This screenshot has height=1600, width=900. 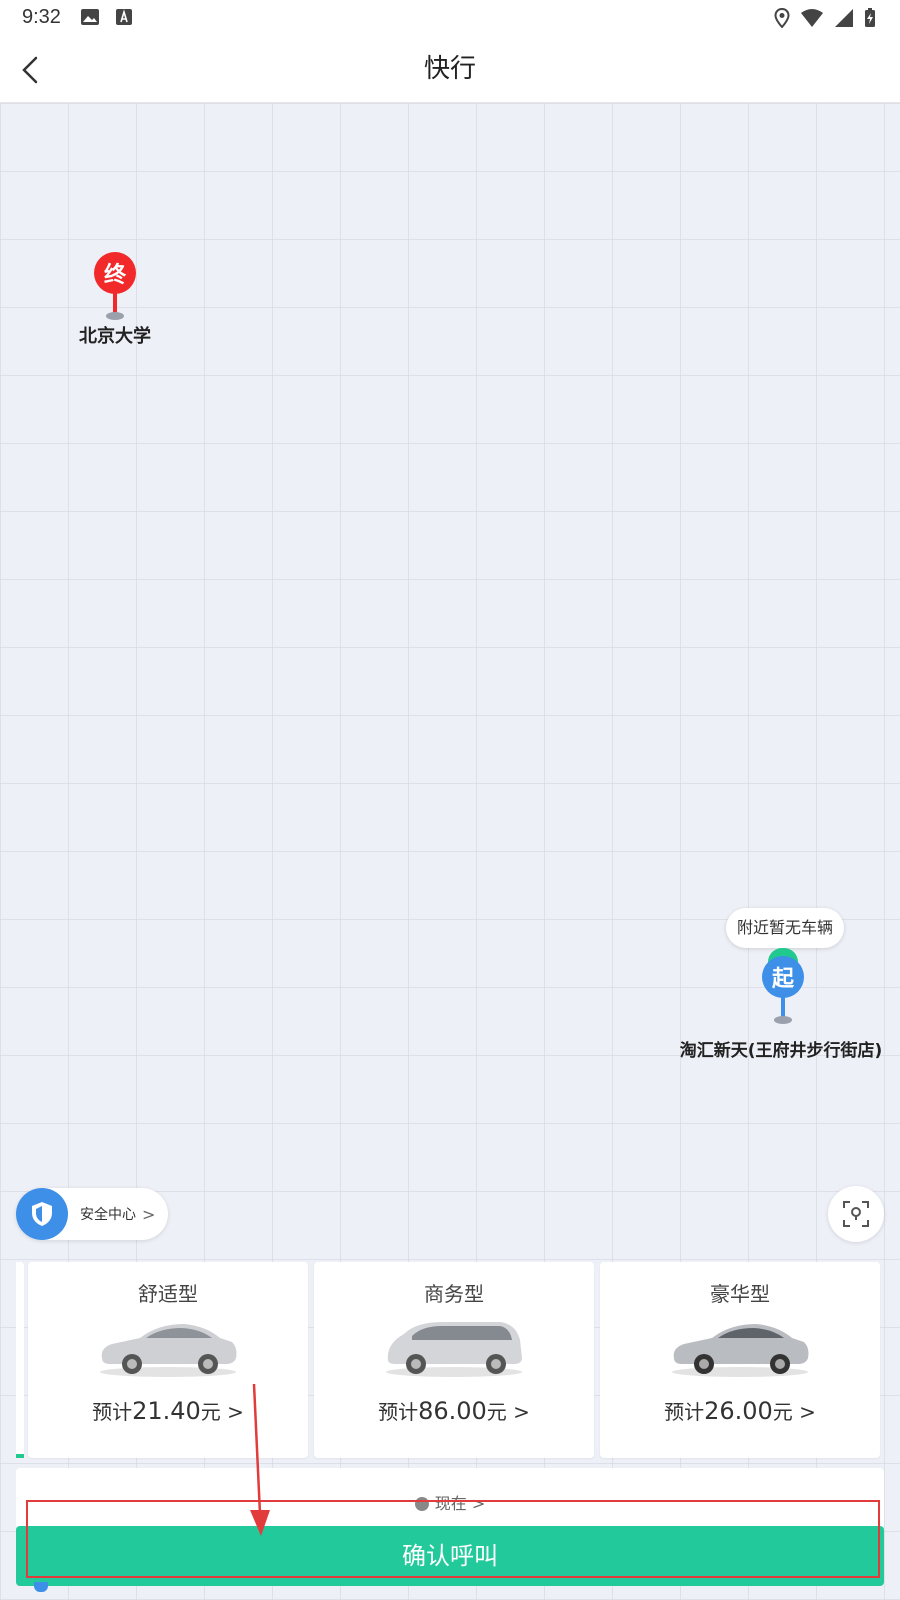 I want to click on origin-pin-base, so click(x=783, y=1020).